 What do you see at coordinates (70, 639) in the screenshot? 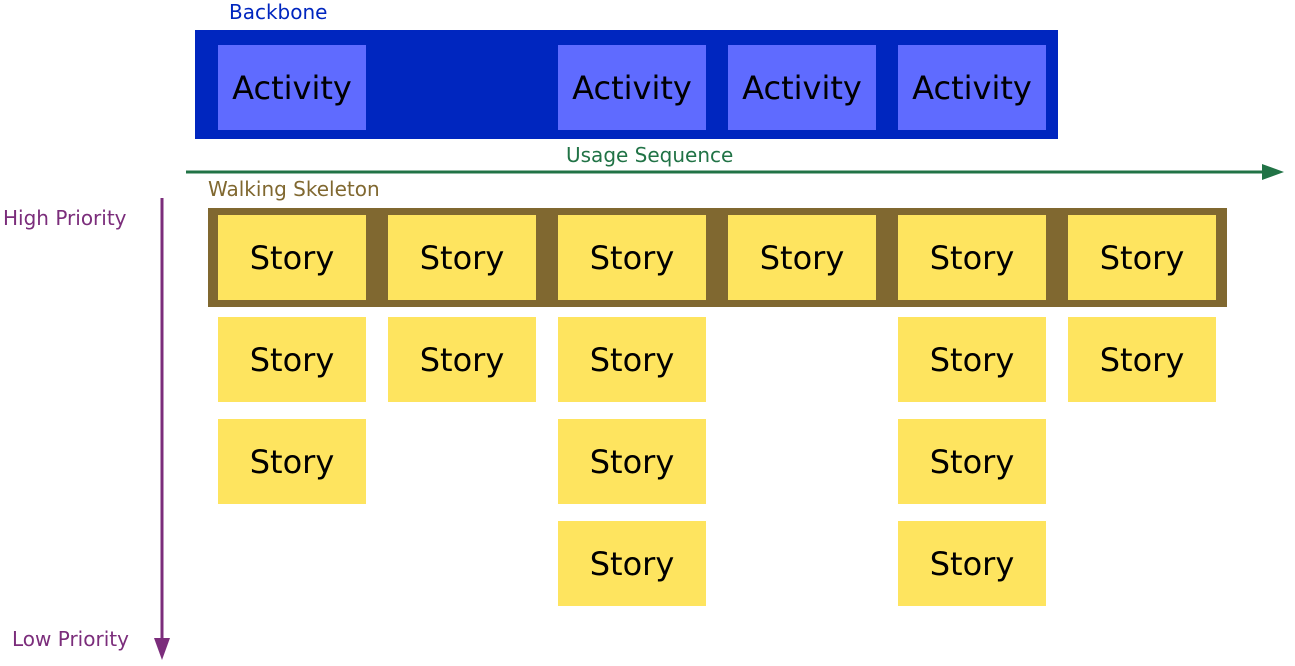
I see `low-priority-label: Low Priority` at bounding box center [70, 639].